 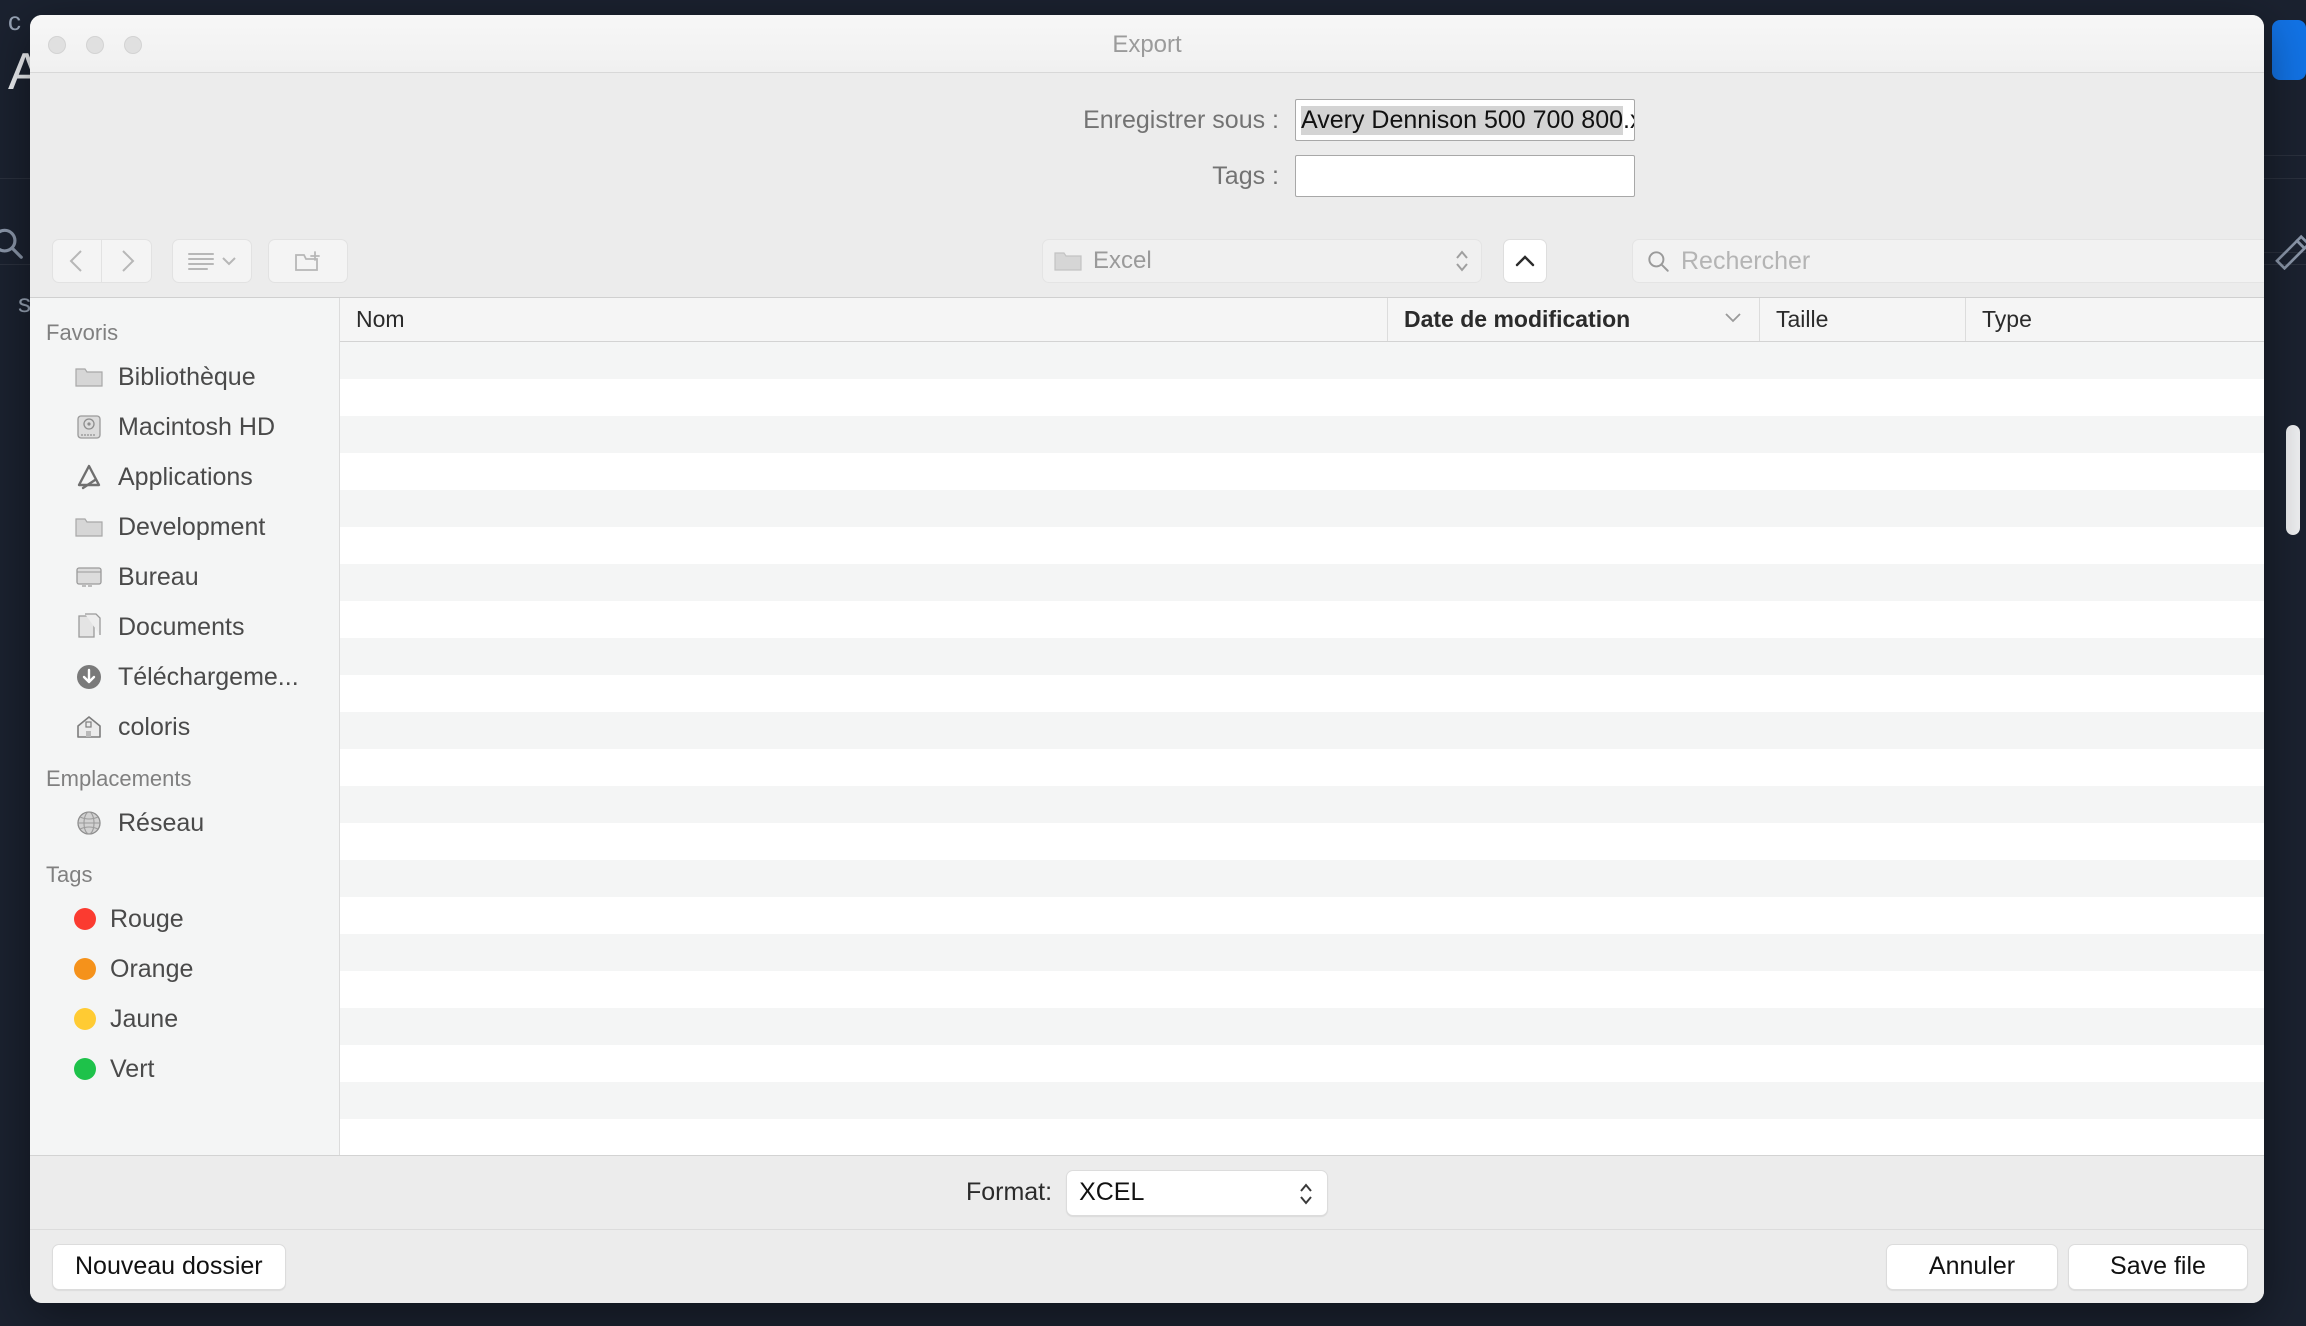 I want to click on new-folder-button: Nouveau dossier, so click(x=169, y=1266).